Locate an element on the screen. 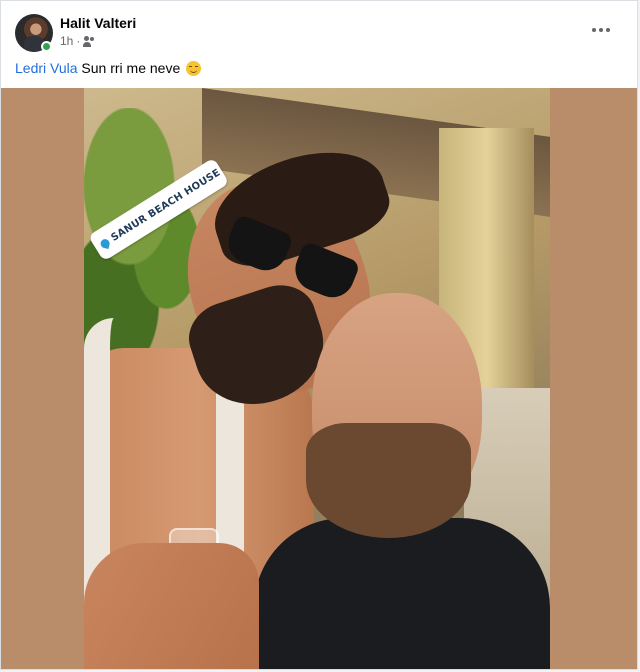 The image size is (640, 672). post-header: Halit Valteri 1h · is located at coordinates (319, 29).